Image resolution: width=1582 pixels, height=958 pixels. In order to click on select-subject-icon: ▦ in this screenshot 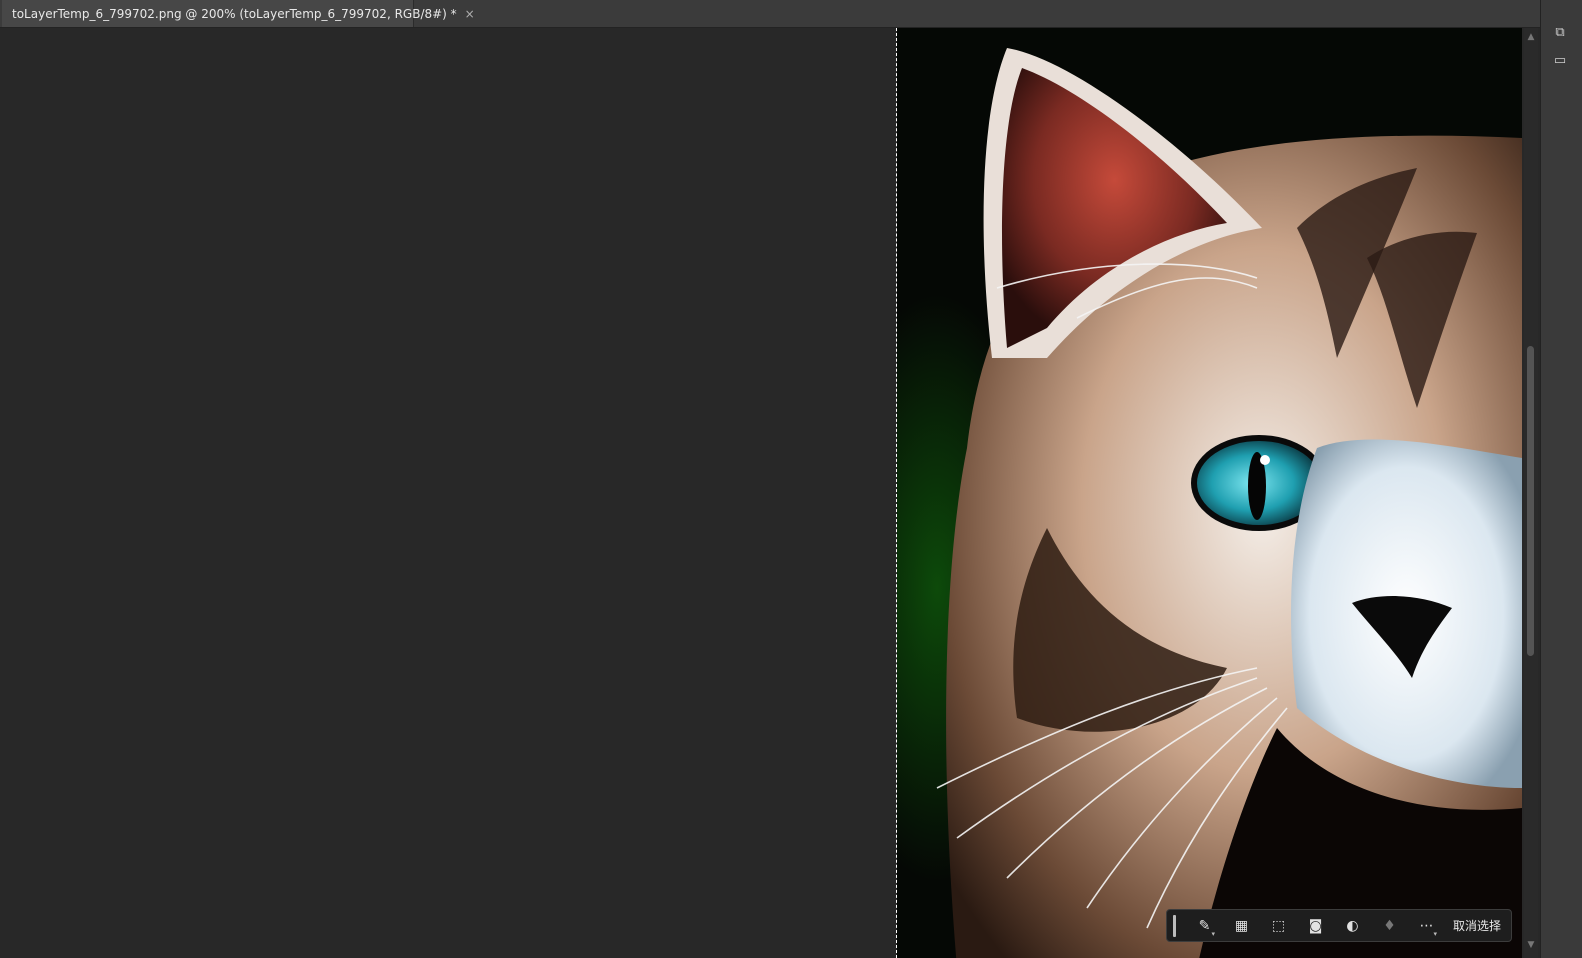, I will do `click(1241, 926)`.